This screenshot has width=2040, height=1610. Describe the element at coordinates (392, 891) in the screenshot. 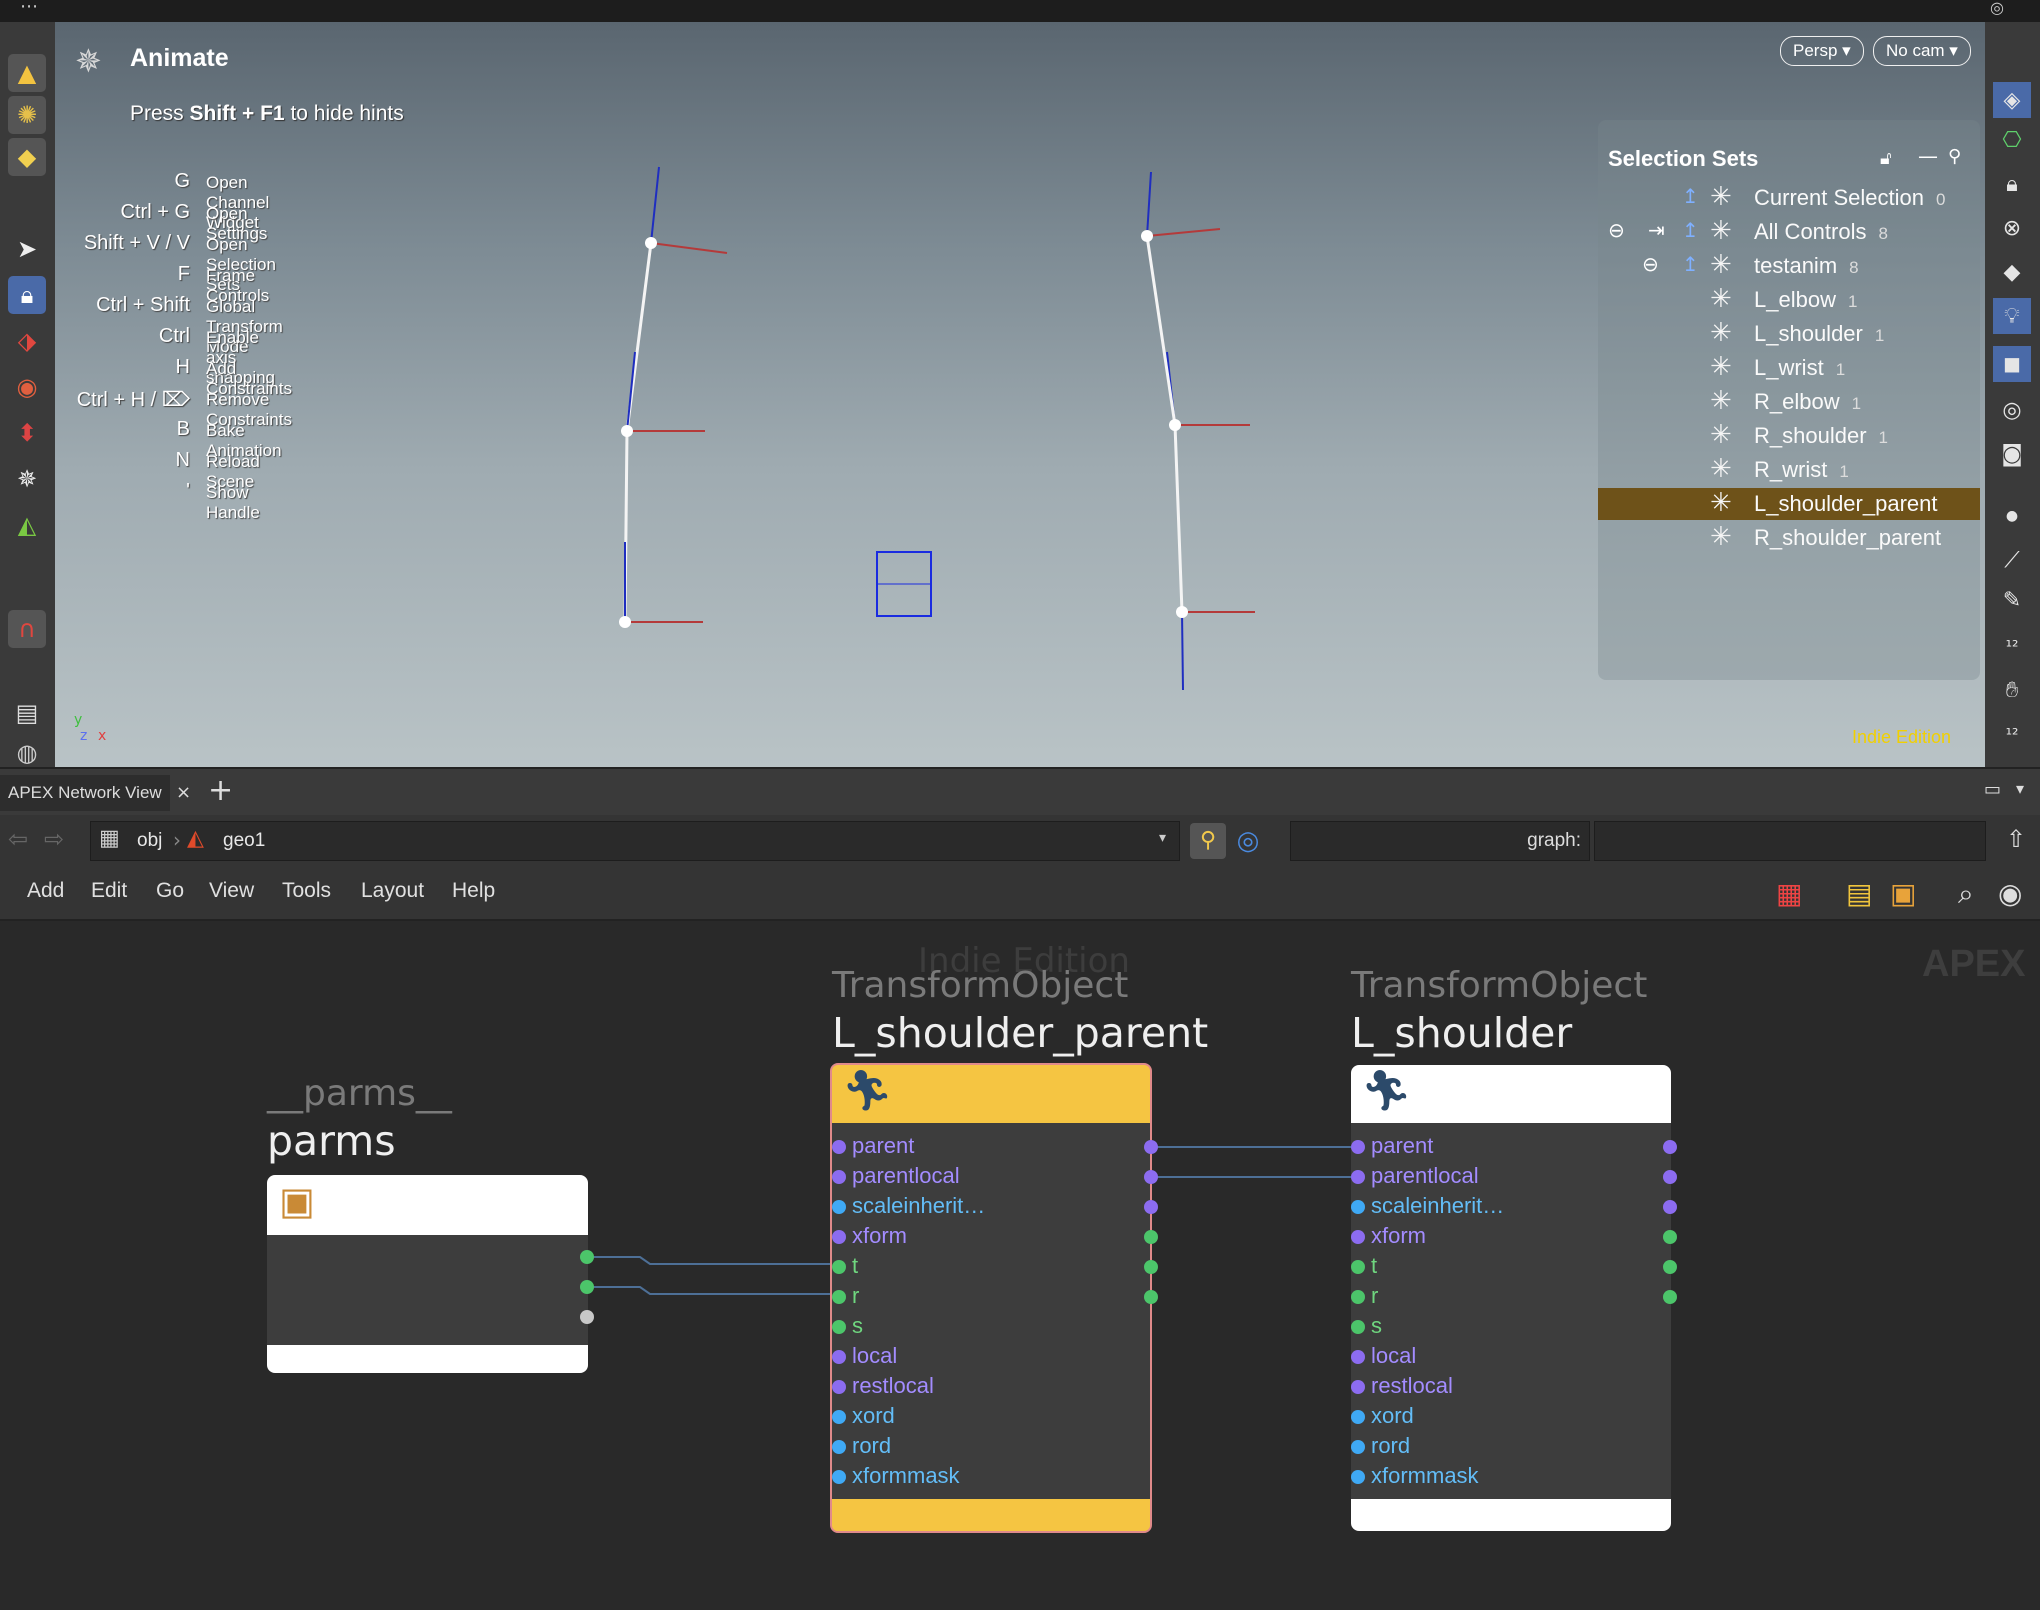

I see `menu-layout: Layout` at that location.